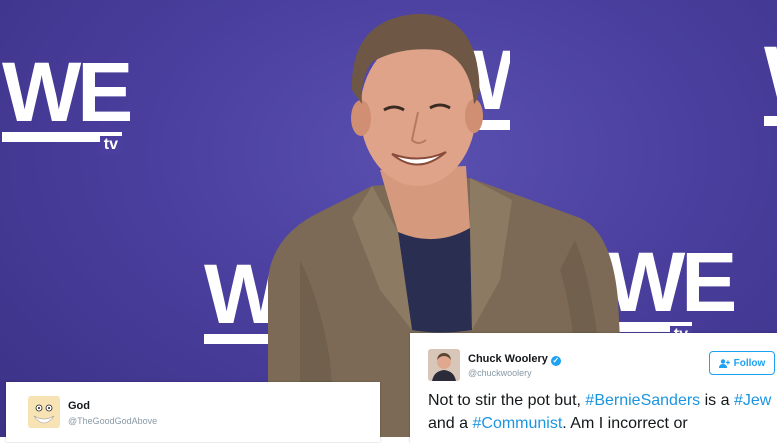  I want to click on follow-button: Follow, so click(742, 363).